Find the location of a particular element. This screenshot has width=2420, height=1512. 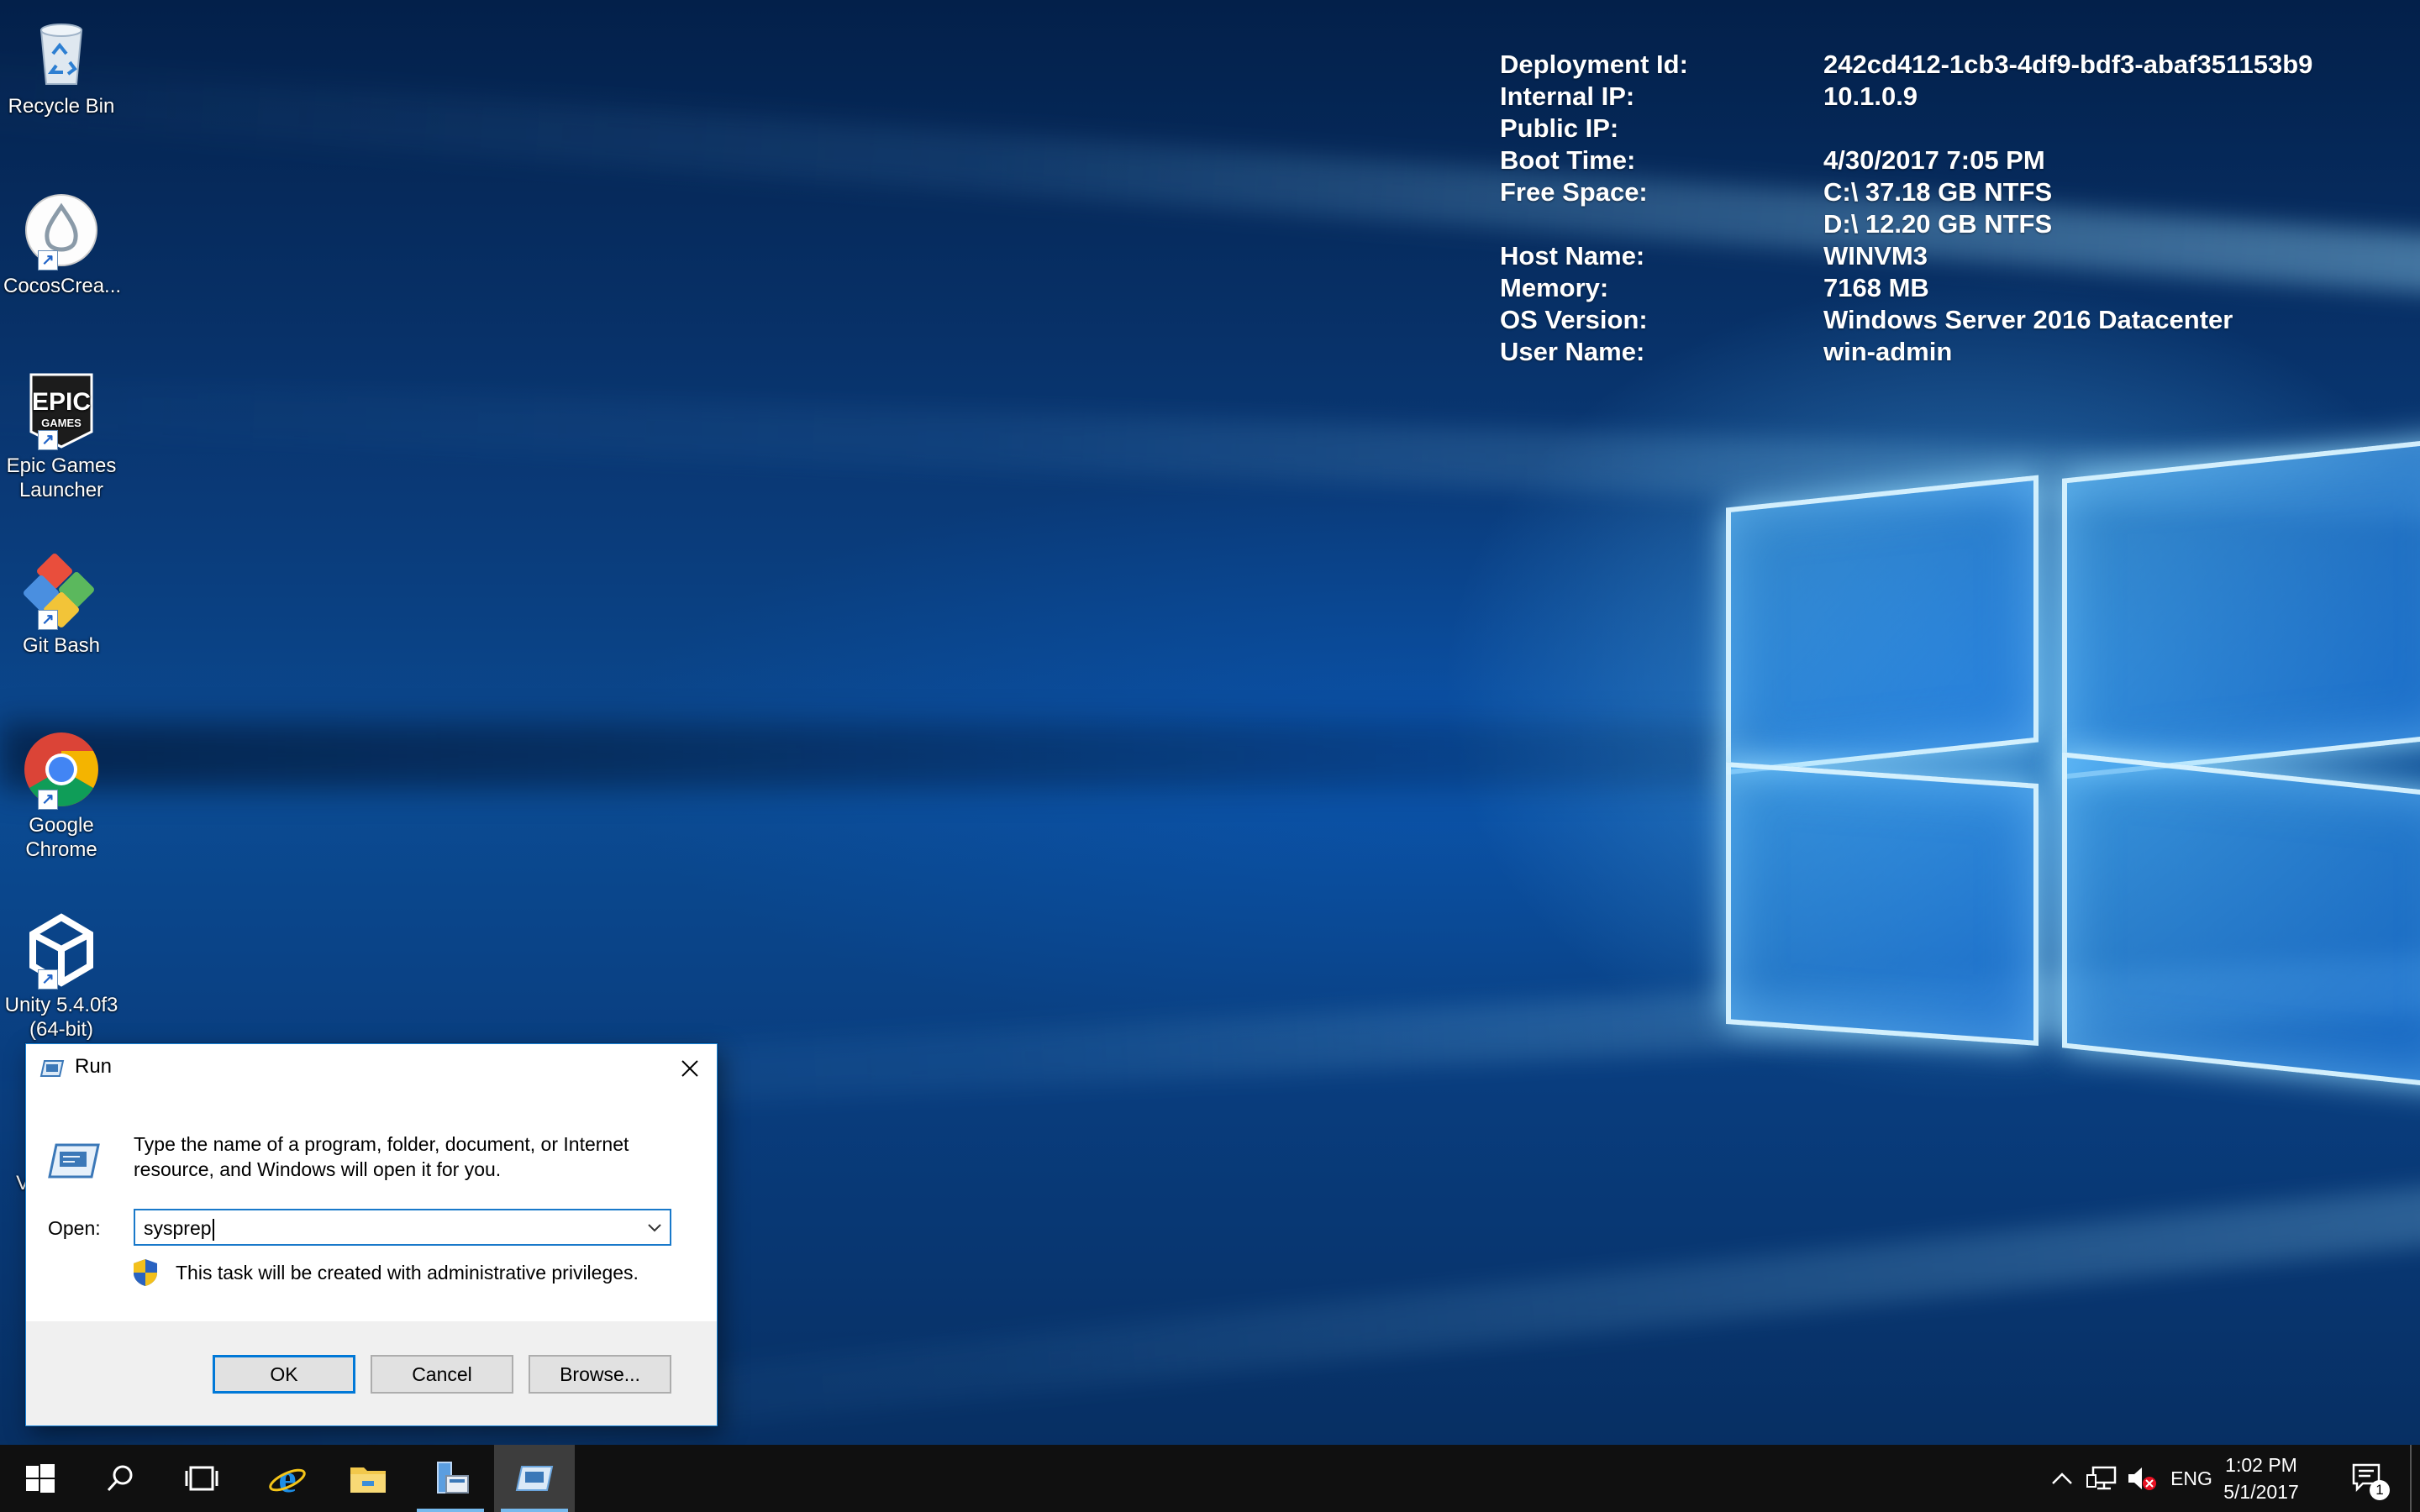

bginfo-row: D:\ 12.20 GB NTFS is located at coordinates (1906, 224).